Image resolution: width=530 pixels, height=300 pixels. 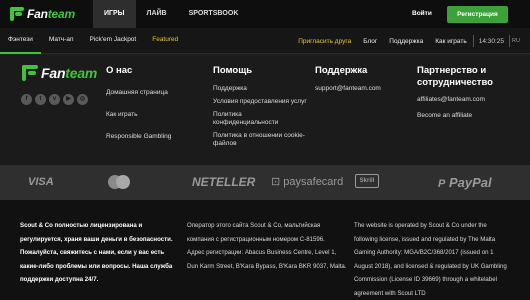 I want to click on tab-sportsbook: SPORTSBOOK, so click(x=214, y=14).